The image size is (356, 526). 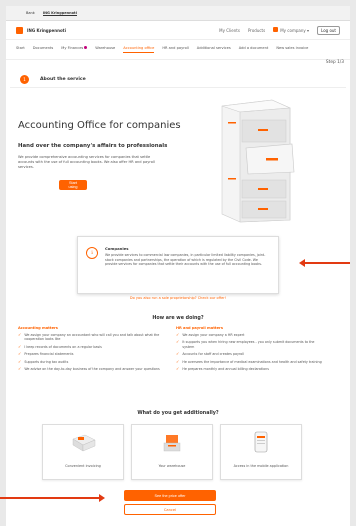 What do you see at coordinates (175, 49) in the screenshot?
I see `nav-hr-payroll: HR and payroll` at bounding box center [175, 49].